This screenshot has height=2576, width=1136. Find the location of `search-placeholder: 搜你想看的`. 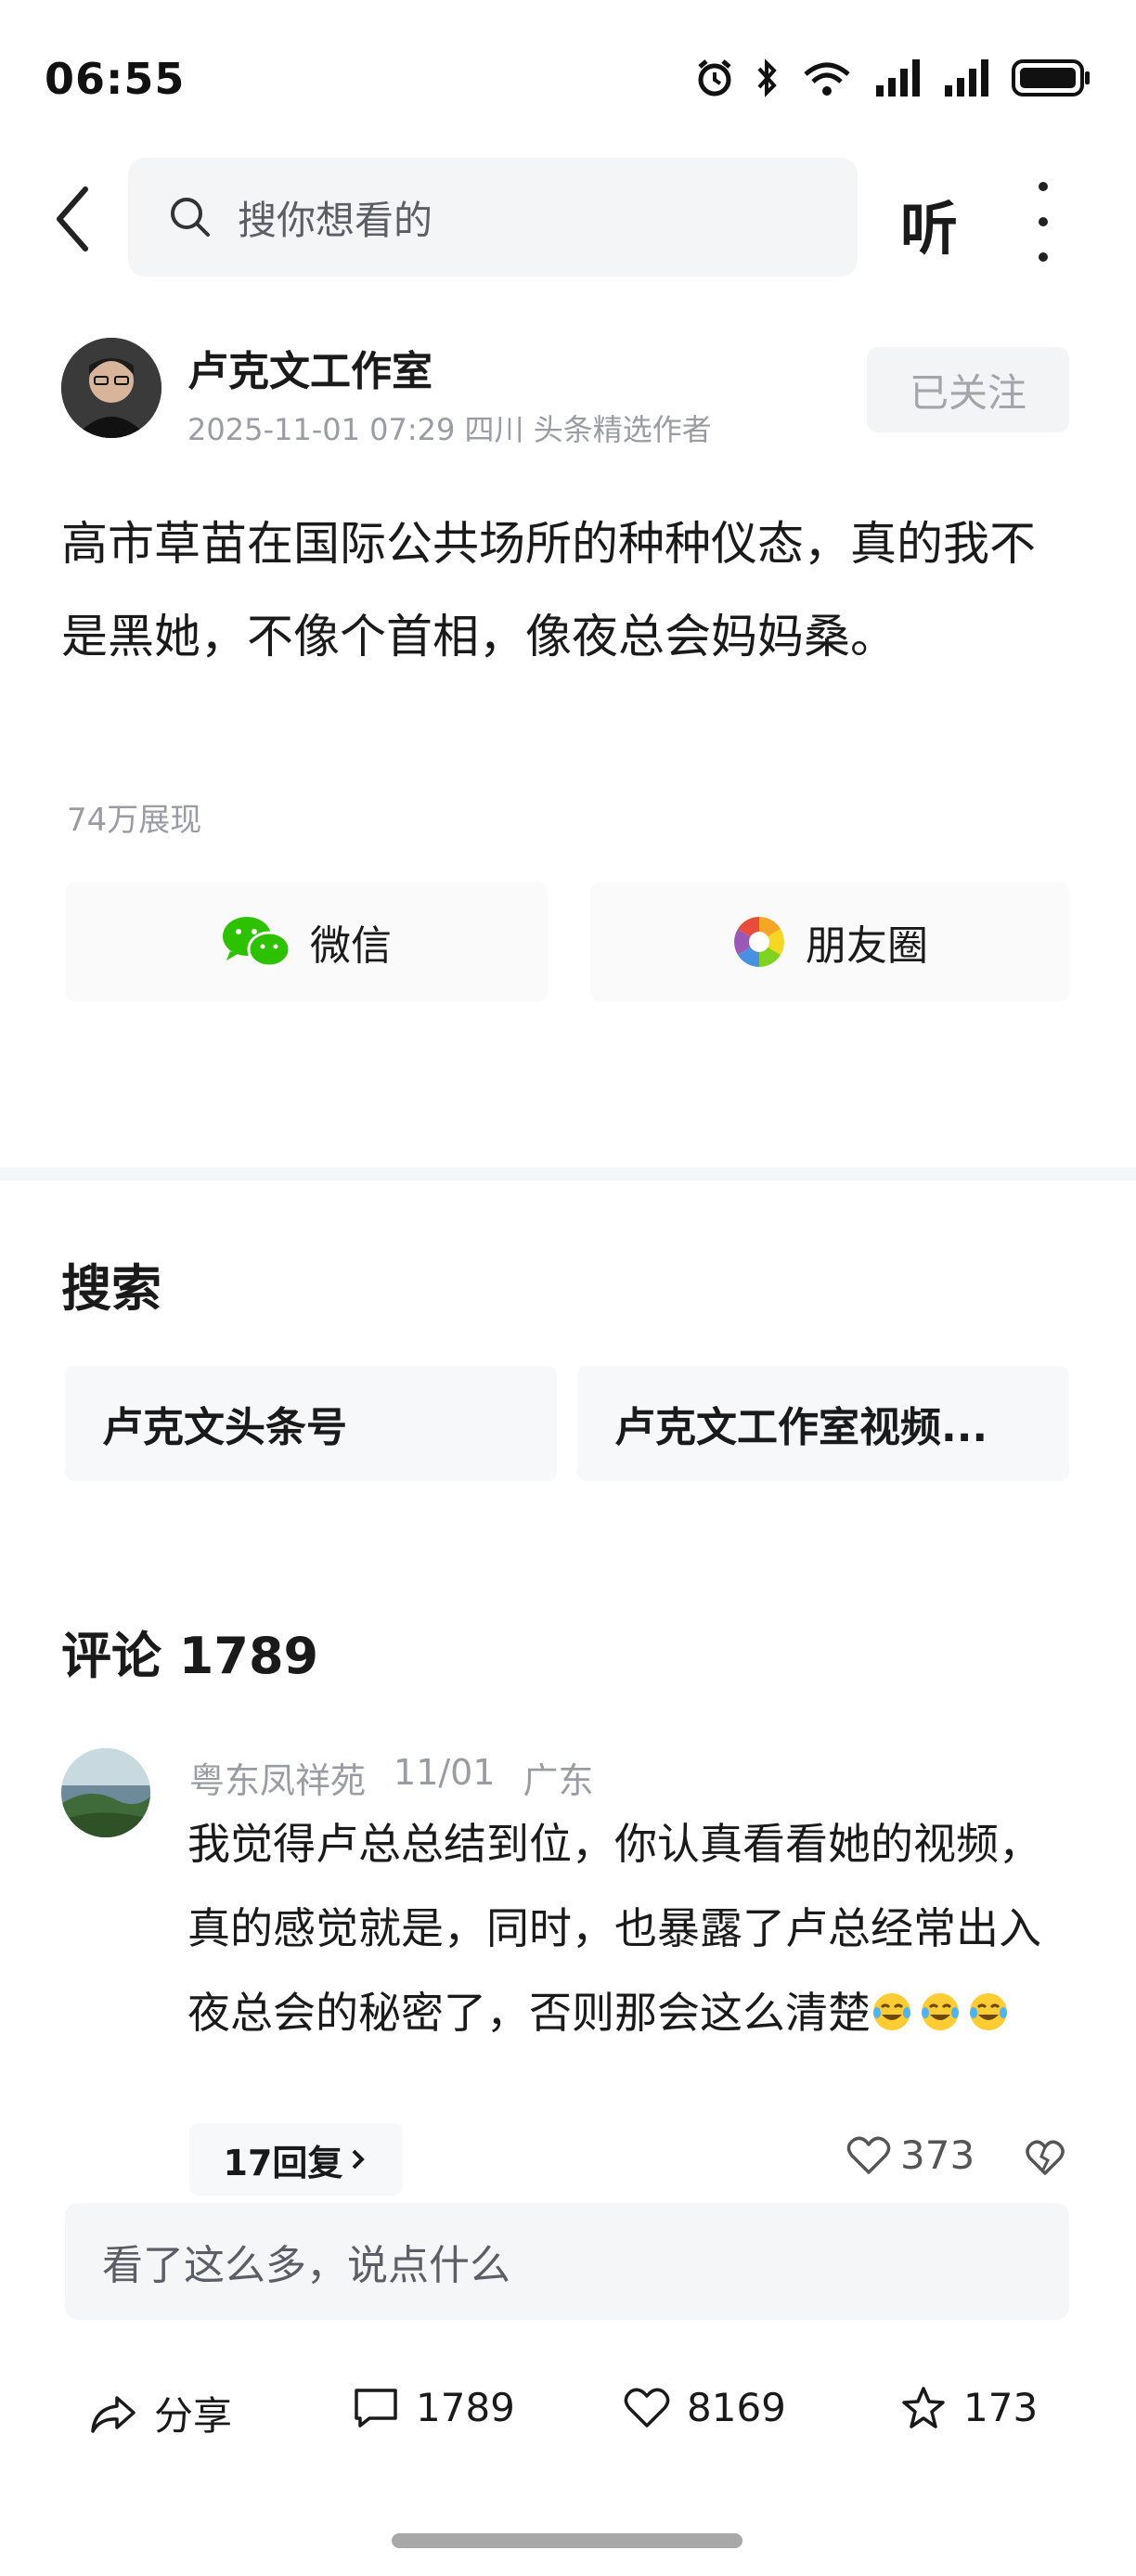

search-placeholder: 搜你想看的 is located at coordinates (335, 220).